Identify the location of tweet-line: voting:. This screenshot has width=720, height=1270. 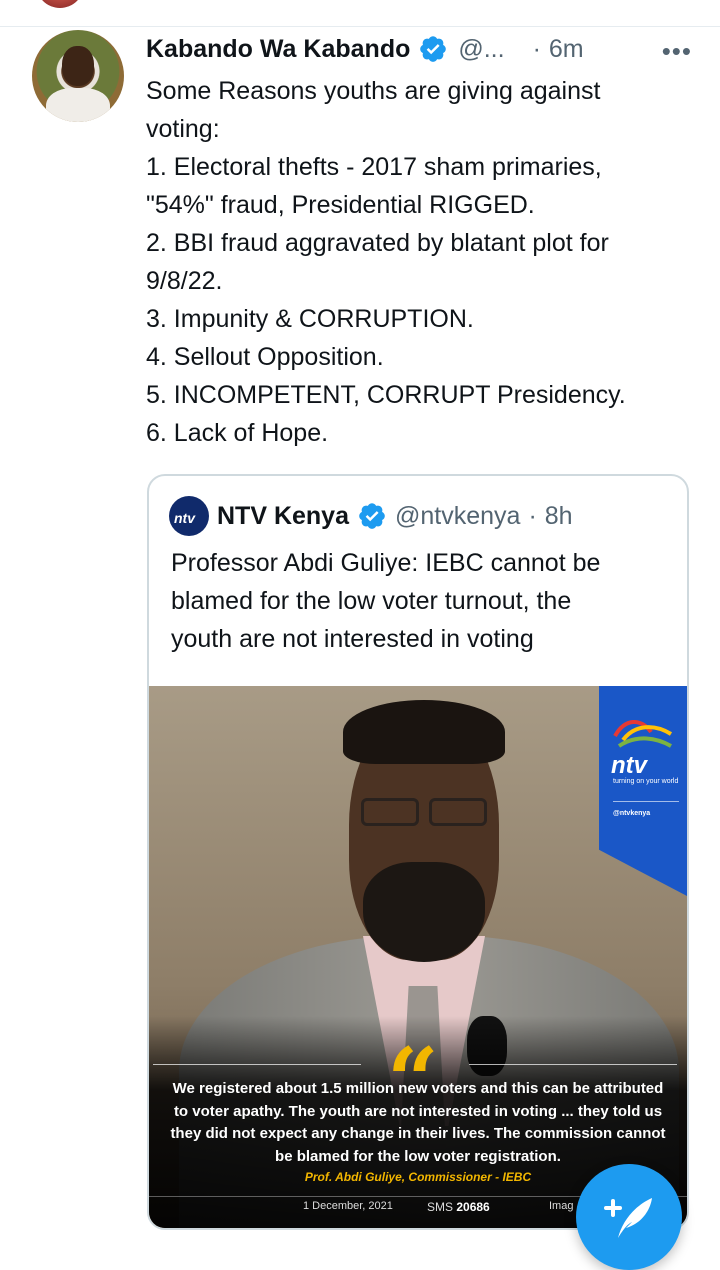
(183, 129).